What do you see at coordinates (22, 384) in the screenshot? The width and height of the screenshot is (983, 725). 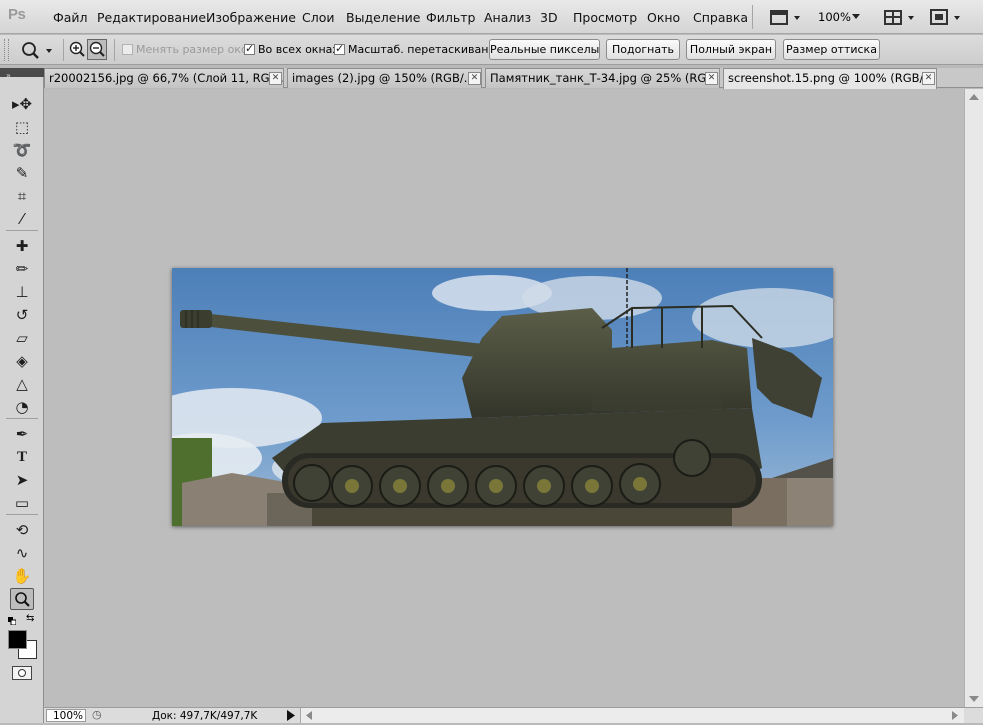 I see `blur-tool: △` at bounding box center [22, 384].